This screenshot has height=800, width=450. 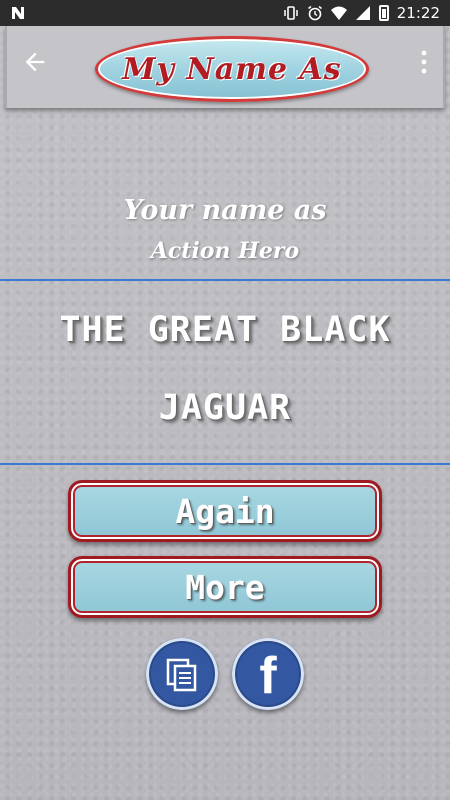 I want to click on app-toolbar: My Name As, so click(x=225, y=67).